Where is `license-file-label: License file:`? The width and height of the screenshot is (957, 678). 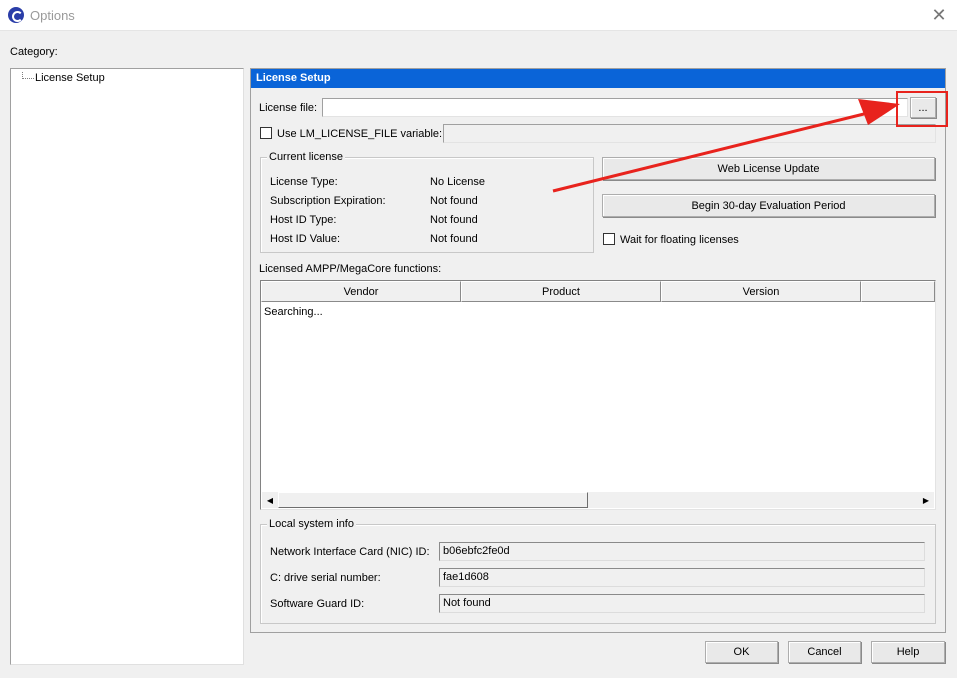
license-file-label: License file: is located at coordinates (288, 108).